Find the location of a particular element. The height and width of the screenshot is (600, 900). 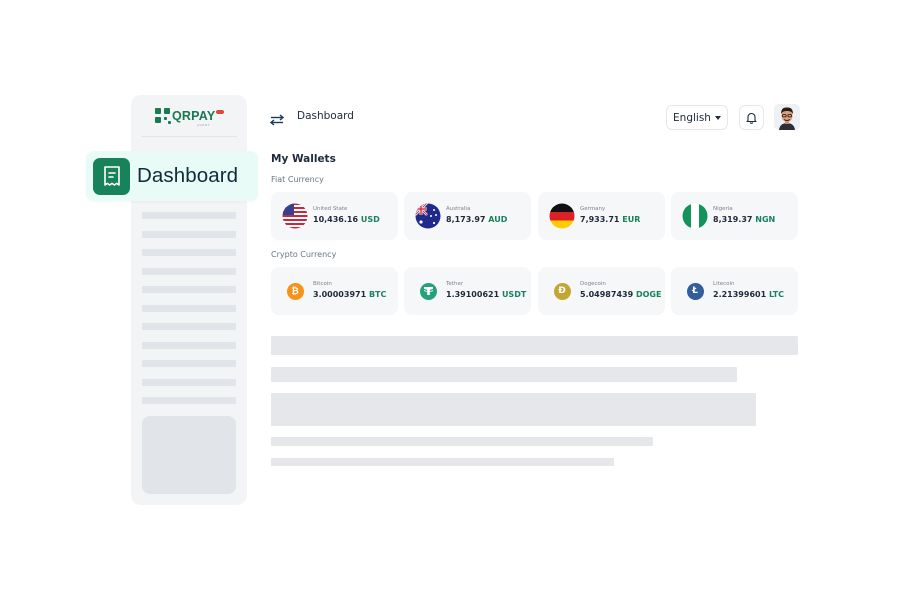

ng-flag-icon is located at coordinates (695, 216).